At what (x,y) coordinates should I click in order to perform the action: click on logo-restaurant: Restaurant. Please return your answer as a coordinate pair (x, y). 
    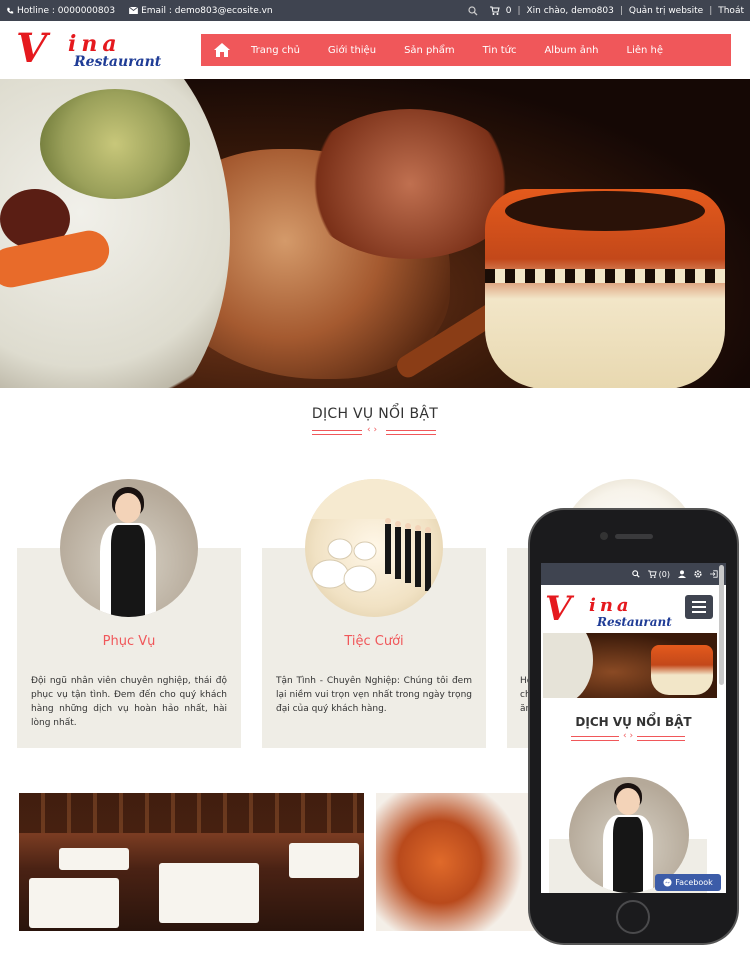
    Looking at the image, I should click on (118, 62).